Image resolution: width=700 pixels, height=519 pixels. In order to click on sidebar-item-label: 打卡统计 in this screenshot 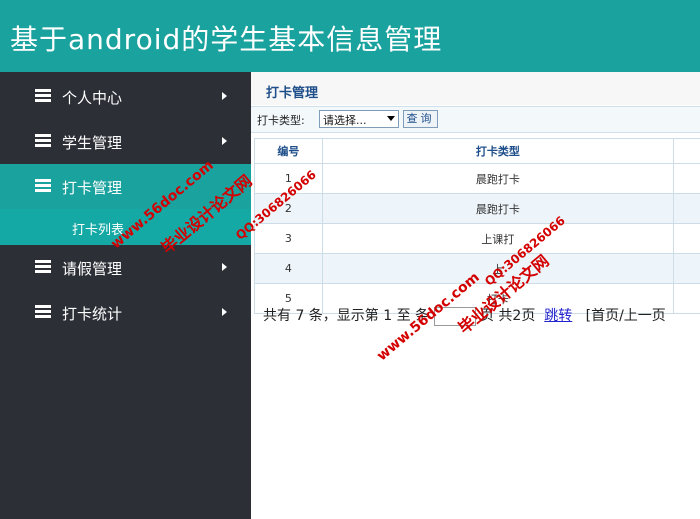, I will do `click(92, 314)`.